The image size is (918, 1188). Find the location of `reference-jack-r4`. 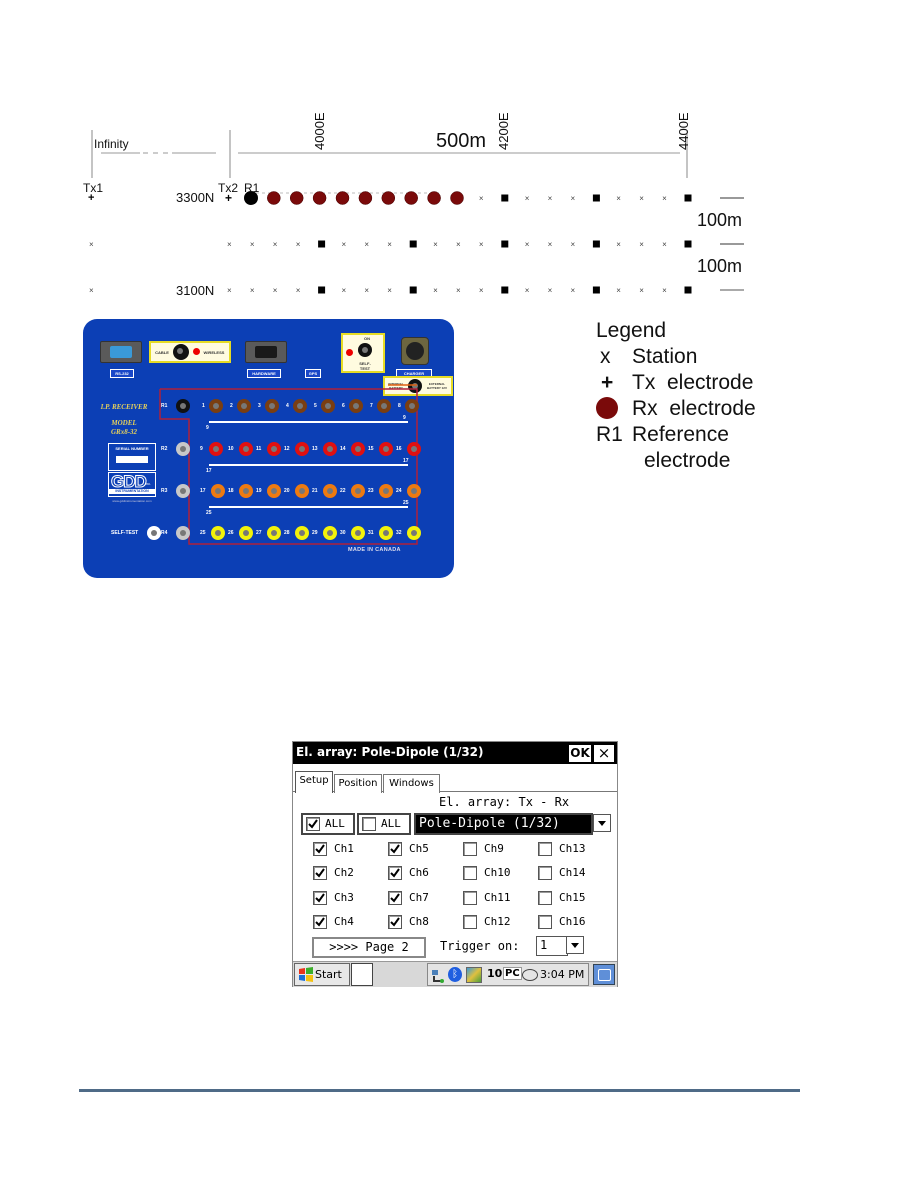

reference-jack-r4 is located at coordinates (183, 533).